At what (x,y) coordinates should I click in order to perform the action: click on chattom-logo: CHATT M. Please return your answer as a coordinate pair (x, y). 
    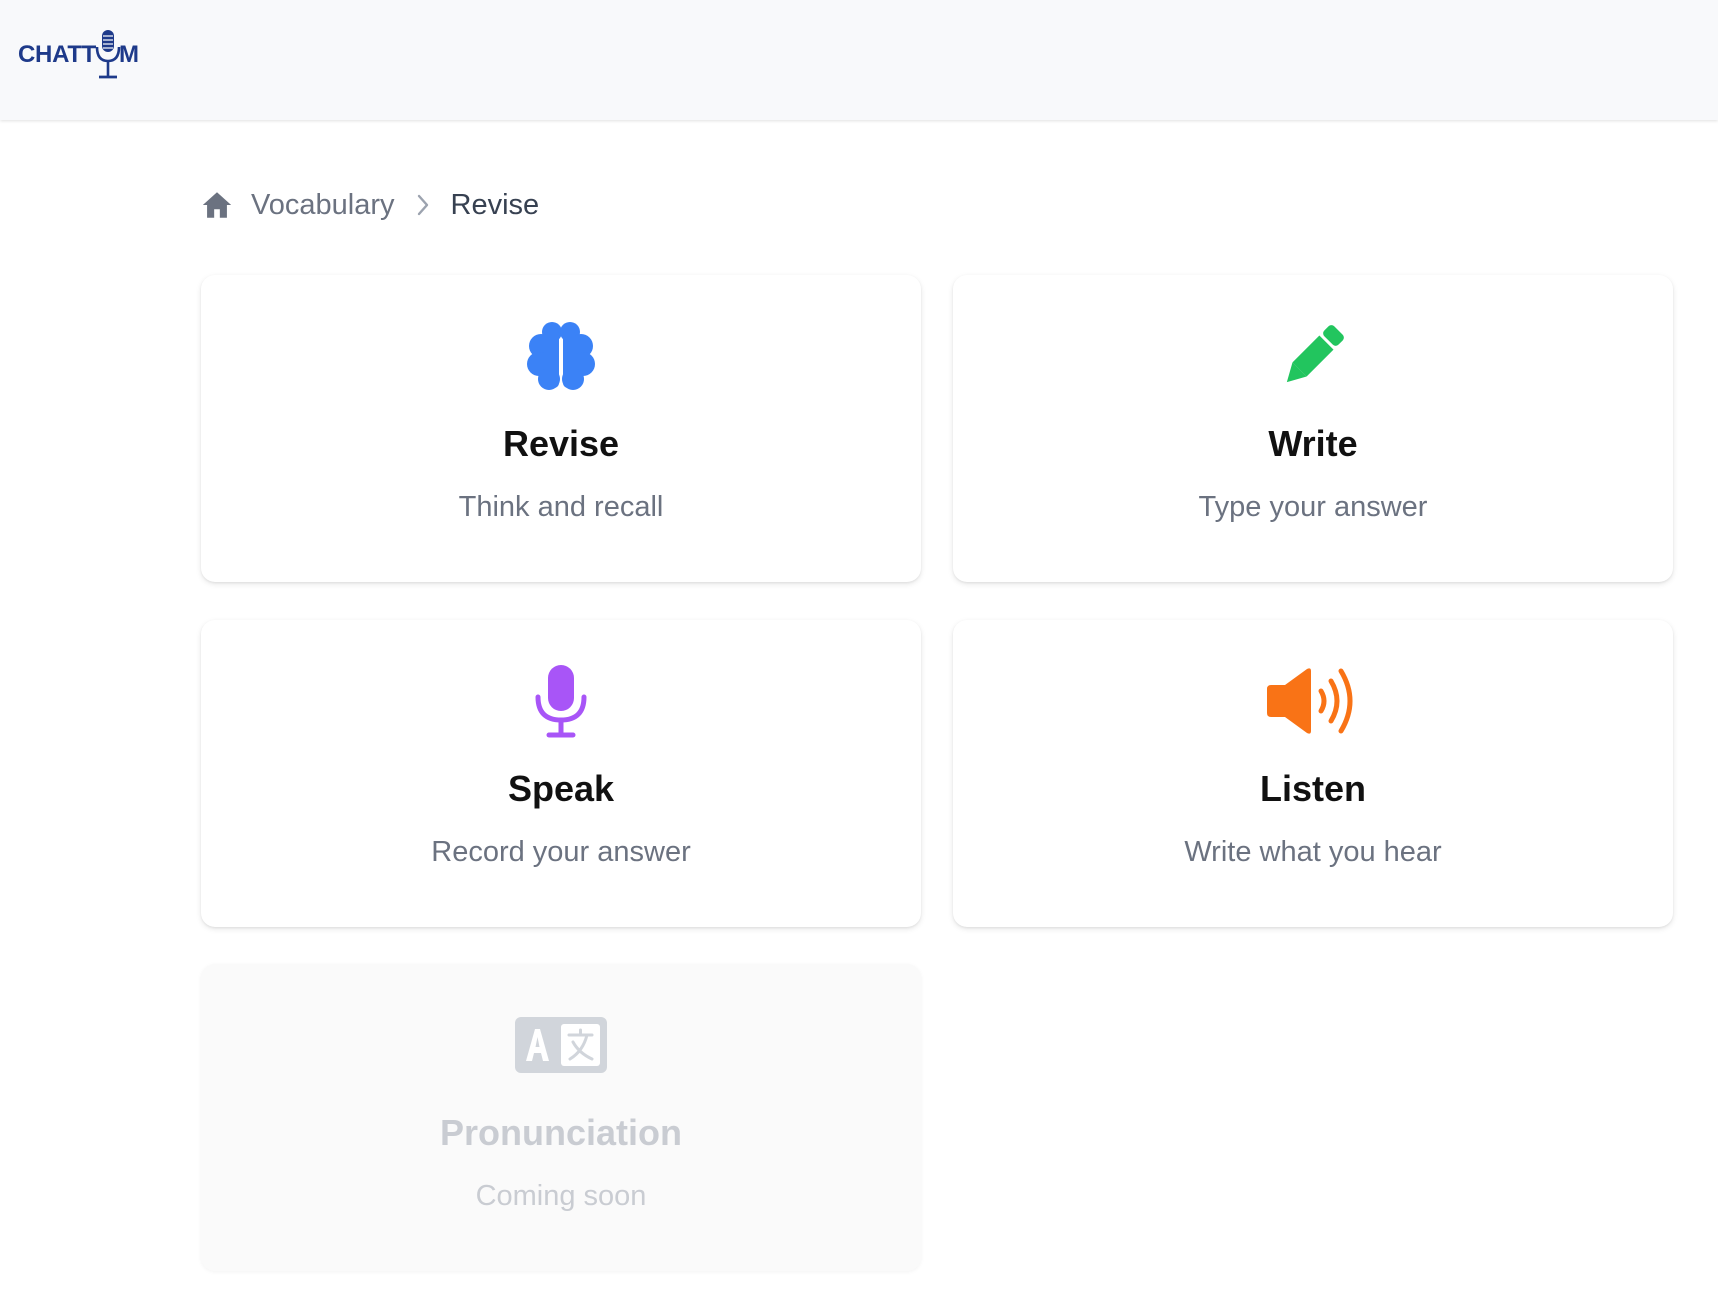
    Looking at the image, I should click on (78, 55).